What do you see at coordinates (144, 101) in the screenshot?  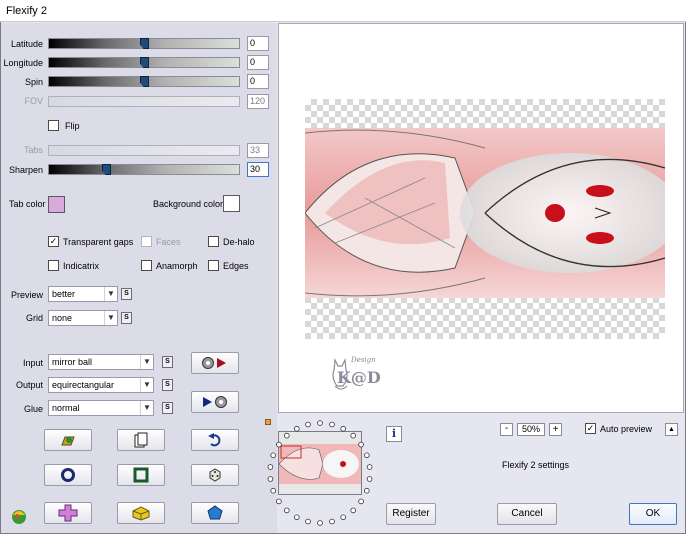 I see `fov-slider` at bounding box center [144, 101].